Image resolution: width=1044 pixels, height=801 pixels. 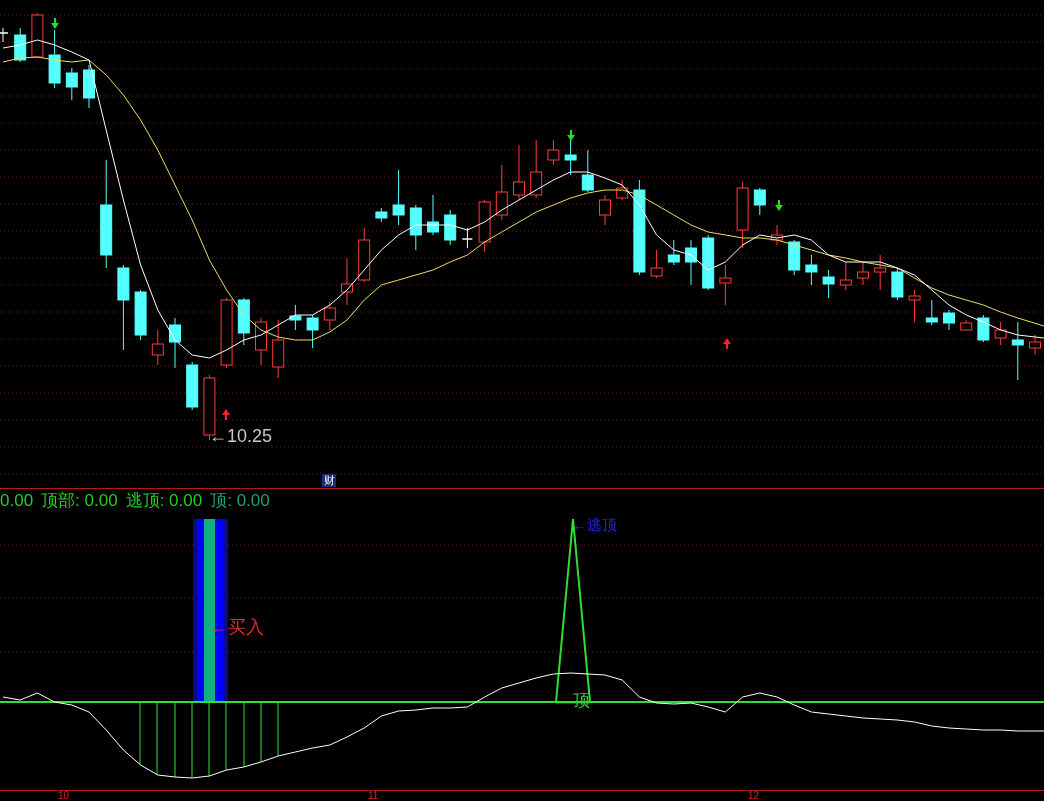 What do you see at coordinates (240, 500) in the screenshot?
I see `indicator-reading: 顶: 0.00` at bounding box center [240, 500].